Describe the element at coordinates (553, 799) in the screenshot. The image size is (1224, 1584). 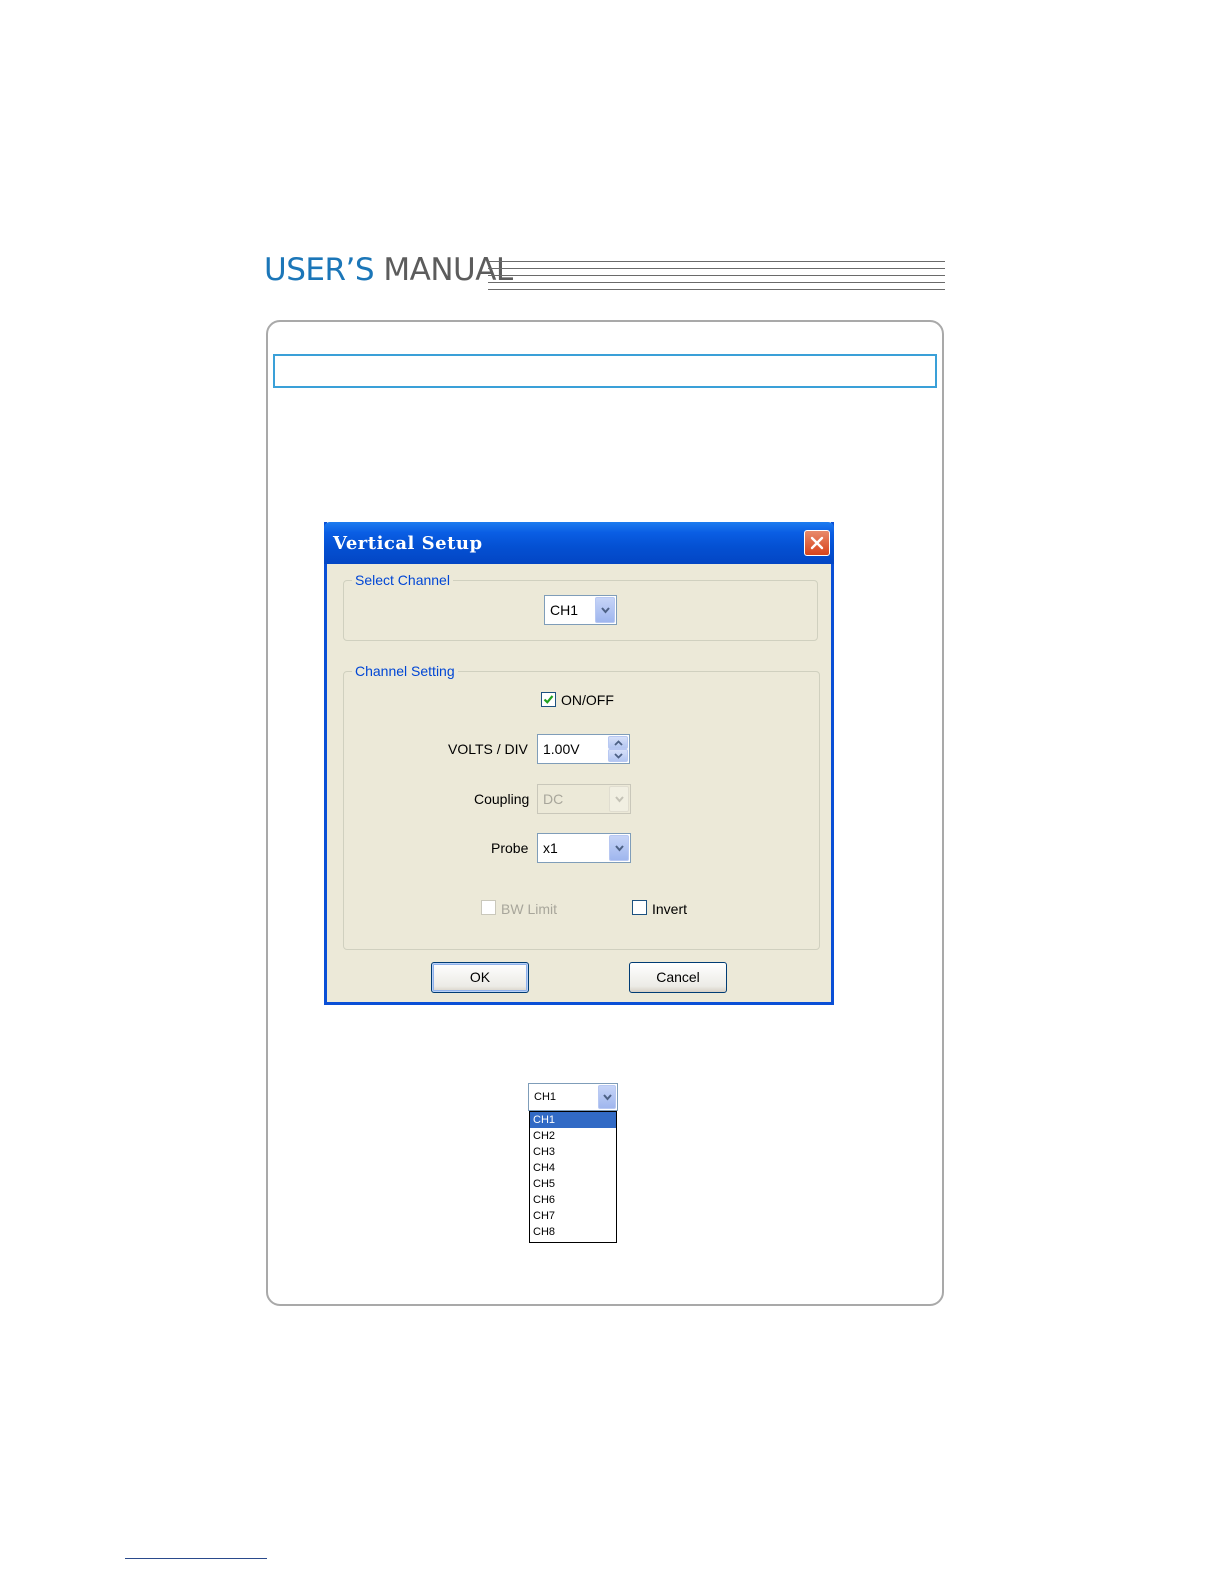
I see `coupling-value: DC` at that location.